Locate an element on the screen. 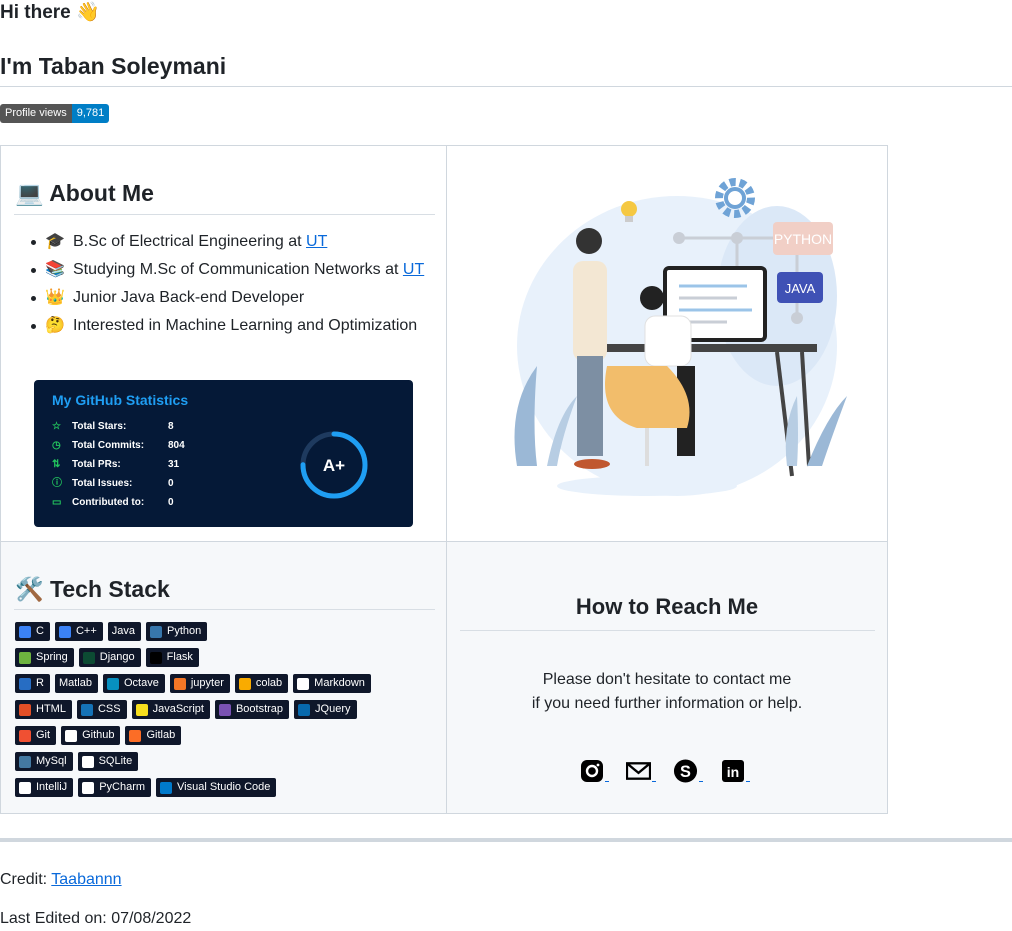 The image size is (1012, 931). tech-badge: Gitlab is located at coordinates (153, 735).